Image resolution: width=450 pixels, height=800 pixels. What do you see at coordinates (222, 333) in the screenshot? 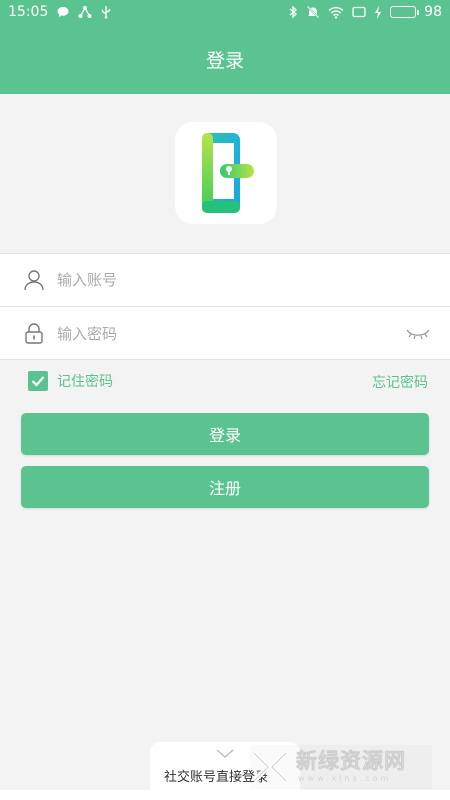
I see `password-input` at bounding box center [222, 333].